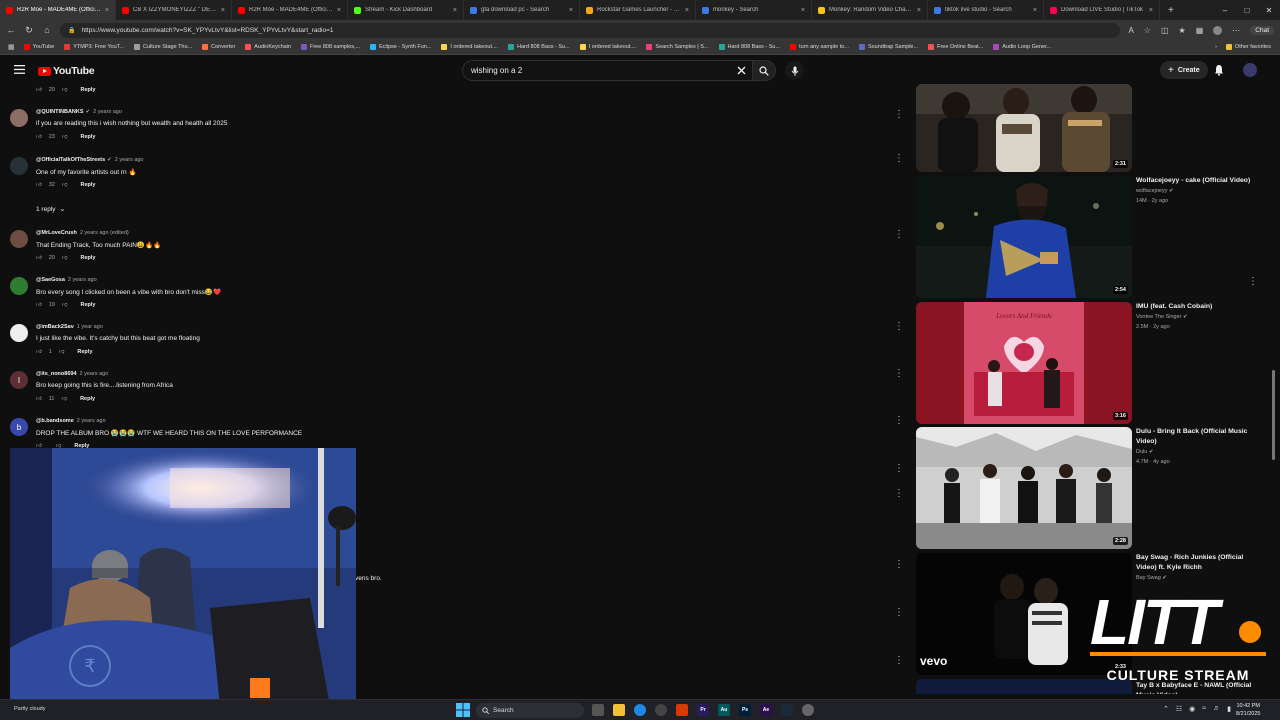 This screenshot has width=1280, height=720. I want to click on windows-start-icon, so click(463, 710).